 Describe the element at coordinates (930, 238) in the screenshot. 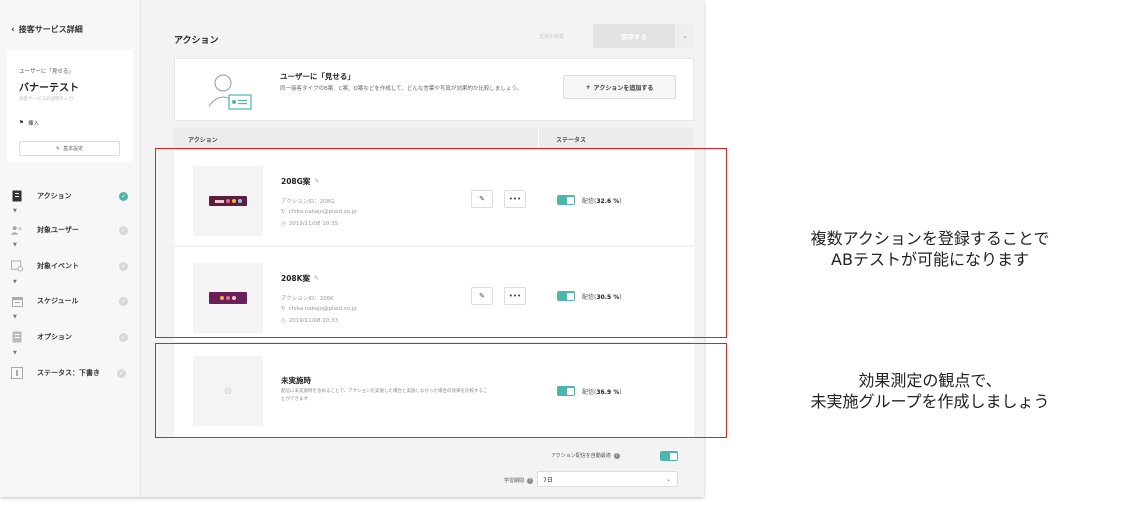

I see `note-line: 複数アクションを登録することで` at that location.